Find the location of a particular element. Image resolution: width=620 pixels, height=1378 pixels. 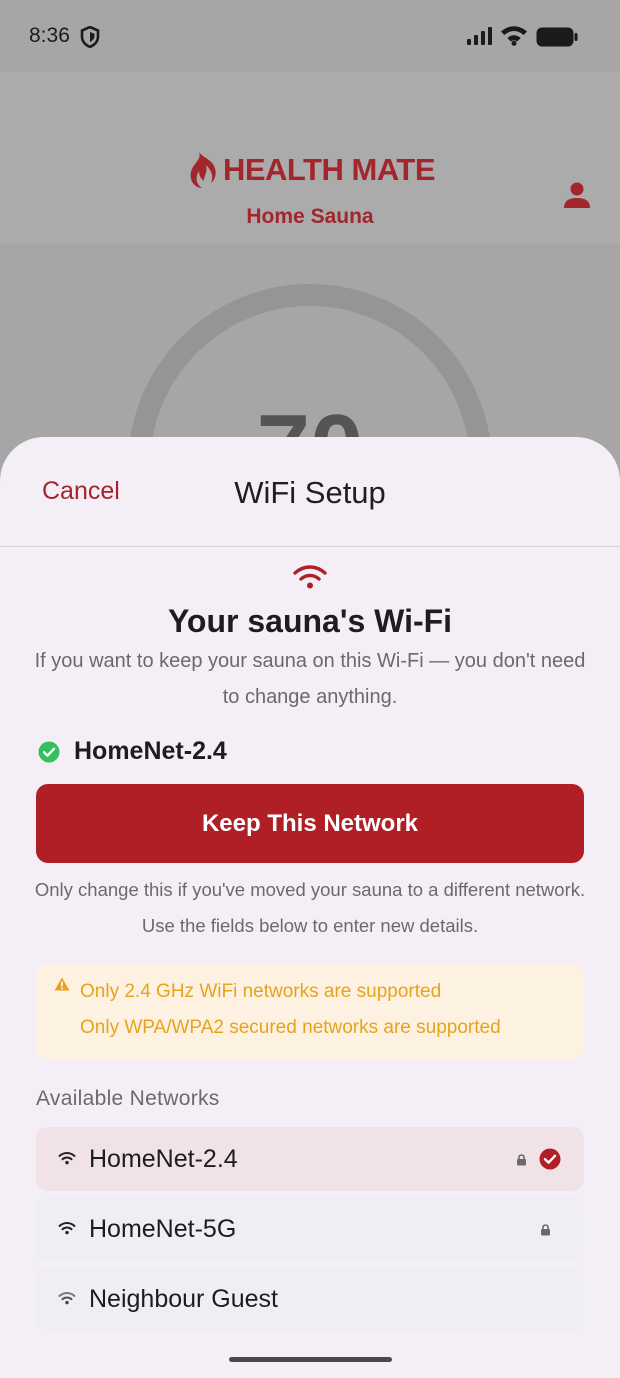

profile-icon is located at coordinates (577, 195).